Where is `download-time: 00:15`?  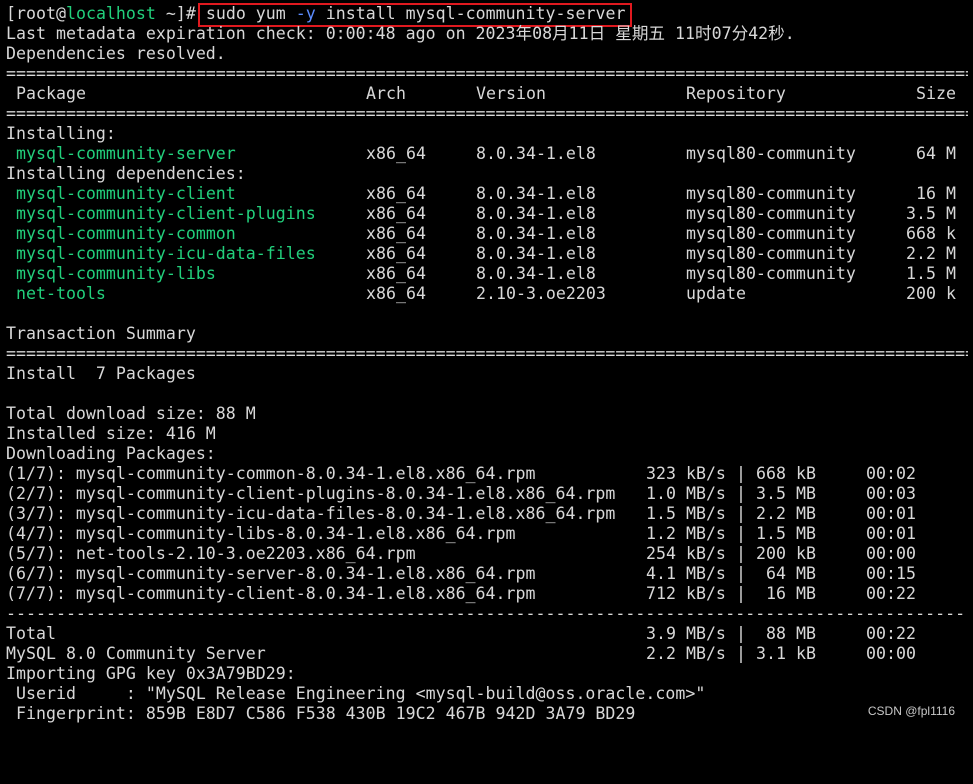 download-time: 00:15 is located at coordinates (891, 573).